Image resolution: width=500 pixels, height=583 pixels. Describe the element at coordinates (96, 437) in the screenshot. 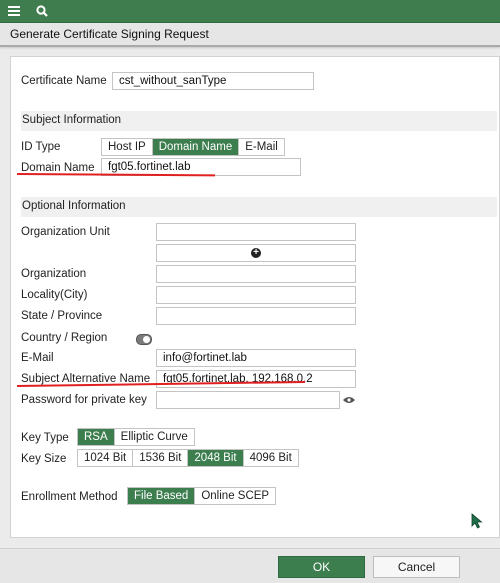

I see `key-type-rsa-option: RSA` at that location.